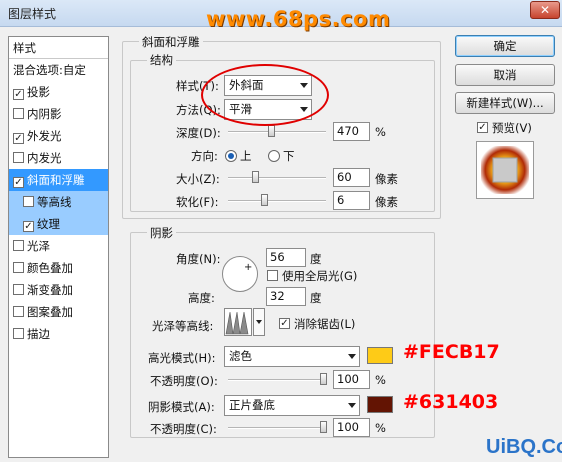 The height and width of the screenshot is (462, 562). I want to click on depth-input: 470, so click(351, 131).